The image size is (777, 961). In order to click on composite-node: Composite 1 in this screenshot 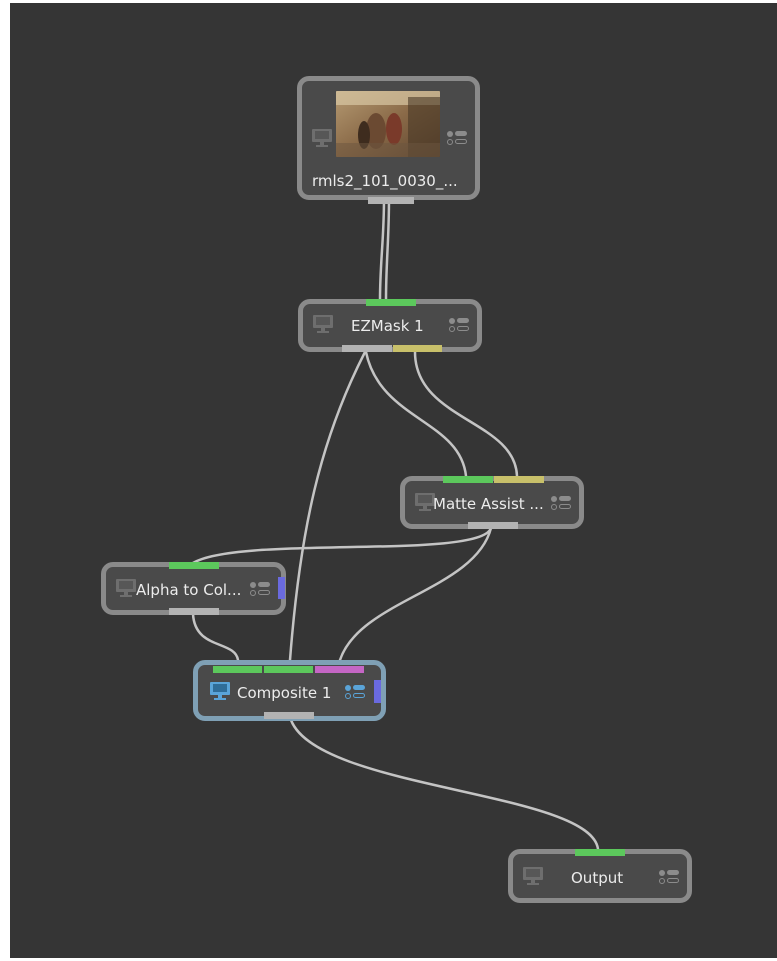, I will do `click(289, 690)`.